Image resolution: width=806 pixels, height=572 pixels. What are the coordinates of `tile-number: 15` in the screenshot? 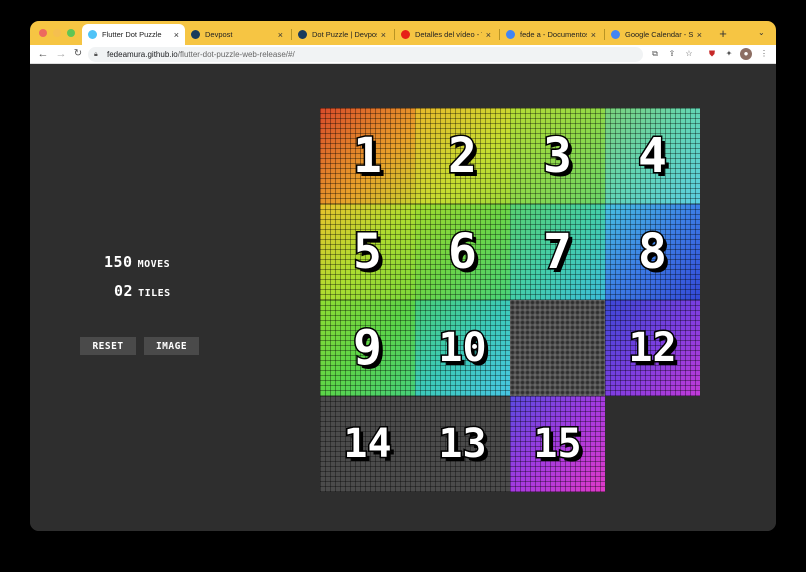 It's located at (557, 444).